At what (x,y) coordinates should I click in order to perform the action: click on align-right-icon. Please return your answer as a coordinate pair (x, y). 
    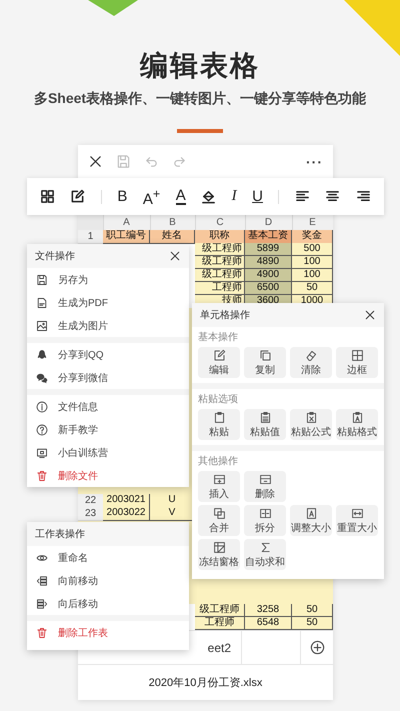
    Looking at the image, I should click on (363, 196).